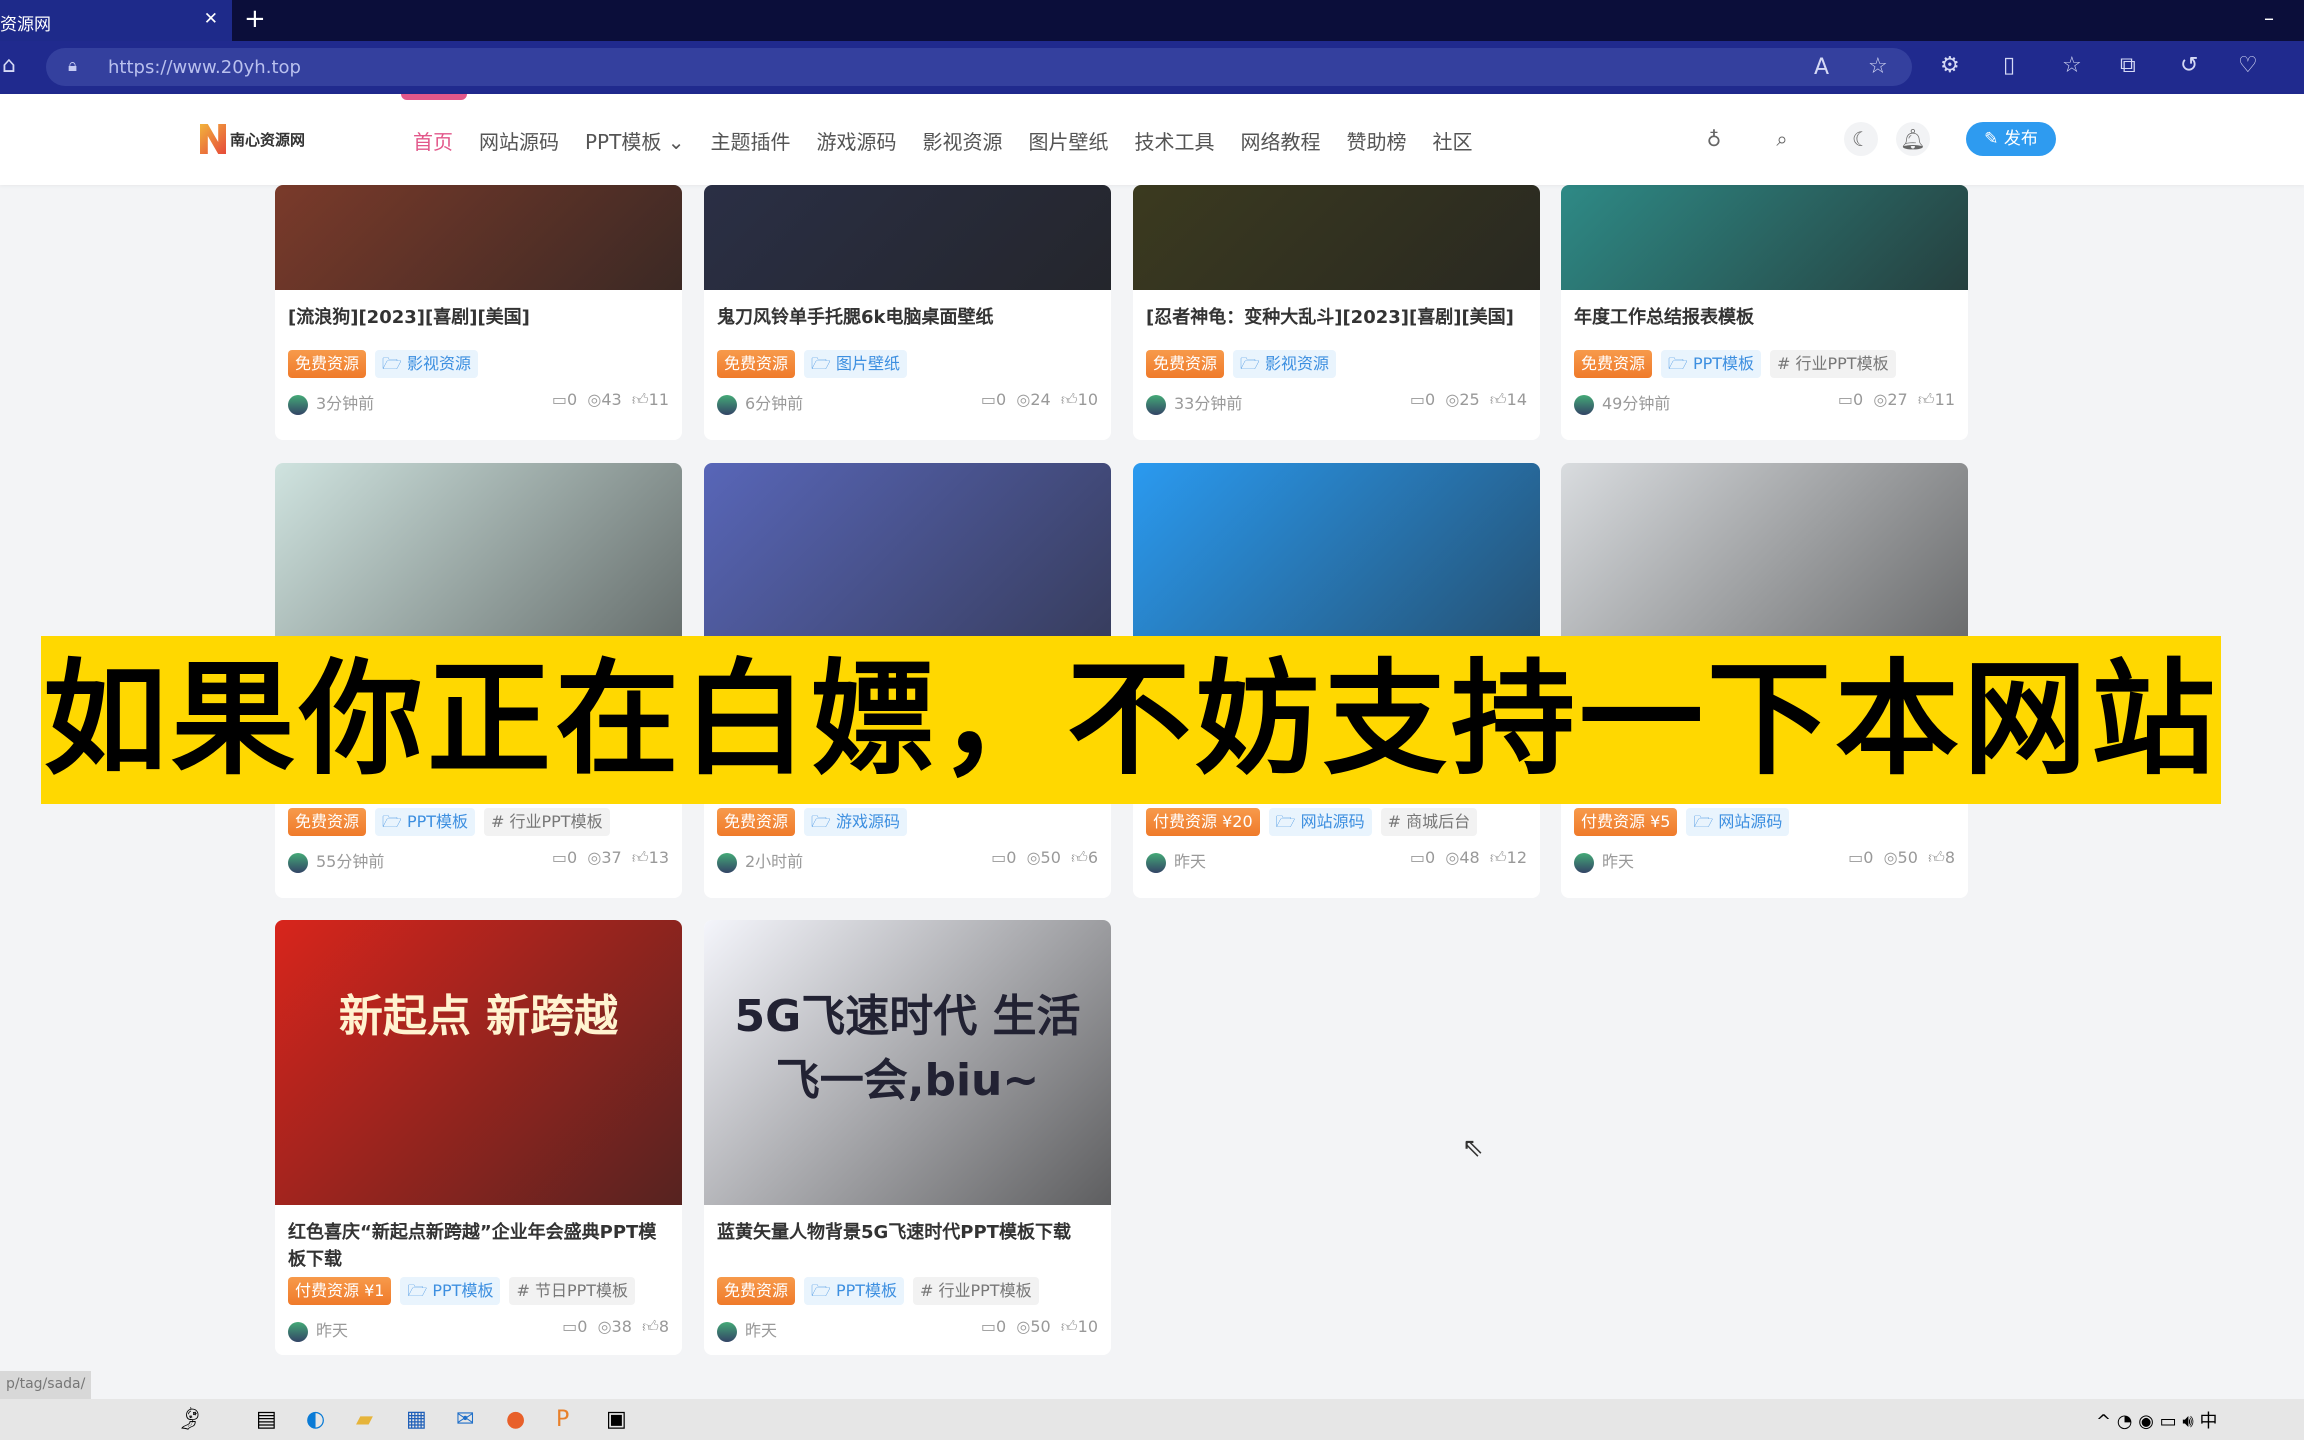  I want to click on edge-icon: ◐, so click(315, 1419).